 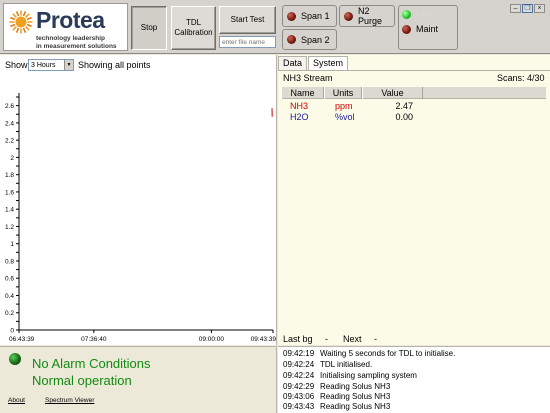 I want to click on y-tick-label: 1, so click(x=12, y=244).